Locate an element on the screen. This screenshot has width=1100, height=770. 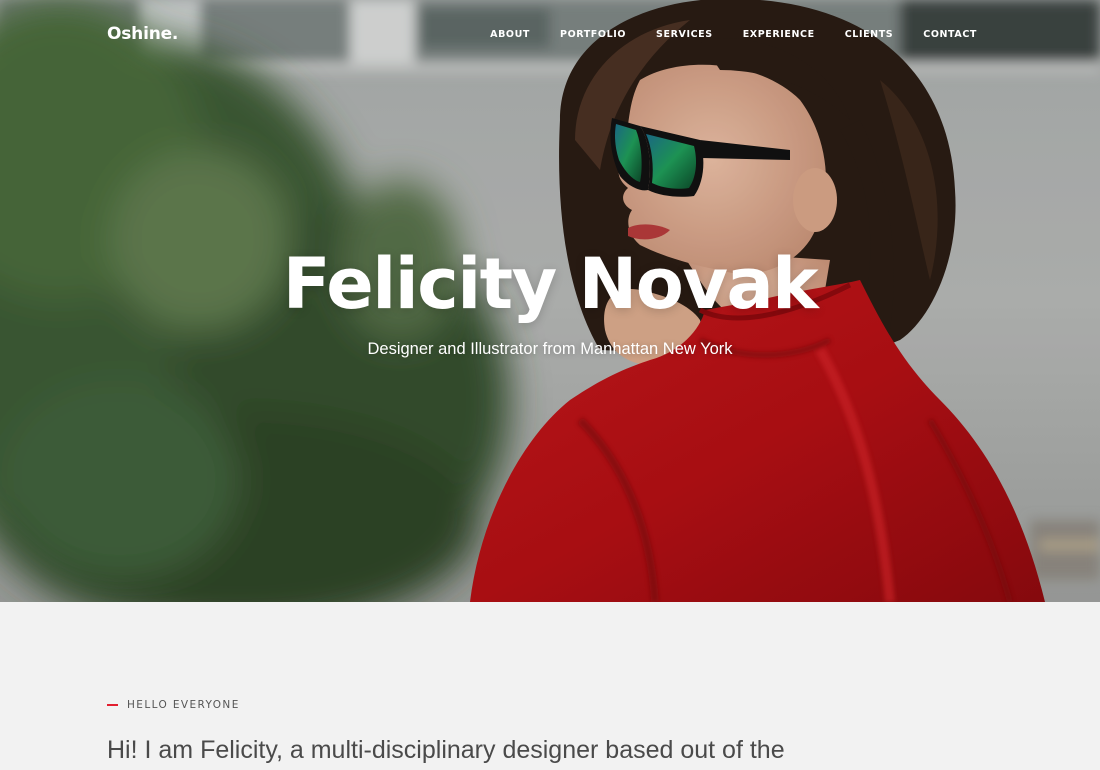
nav-item-experience: EXPERIENCE is located at coordinates (779, 34).